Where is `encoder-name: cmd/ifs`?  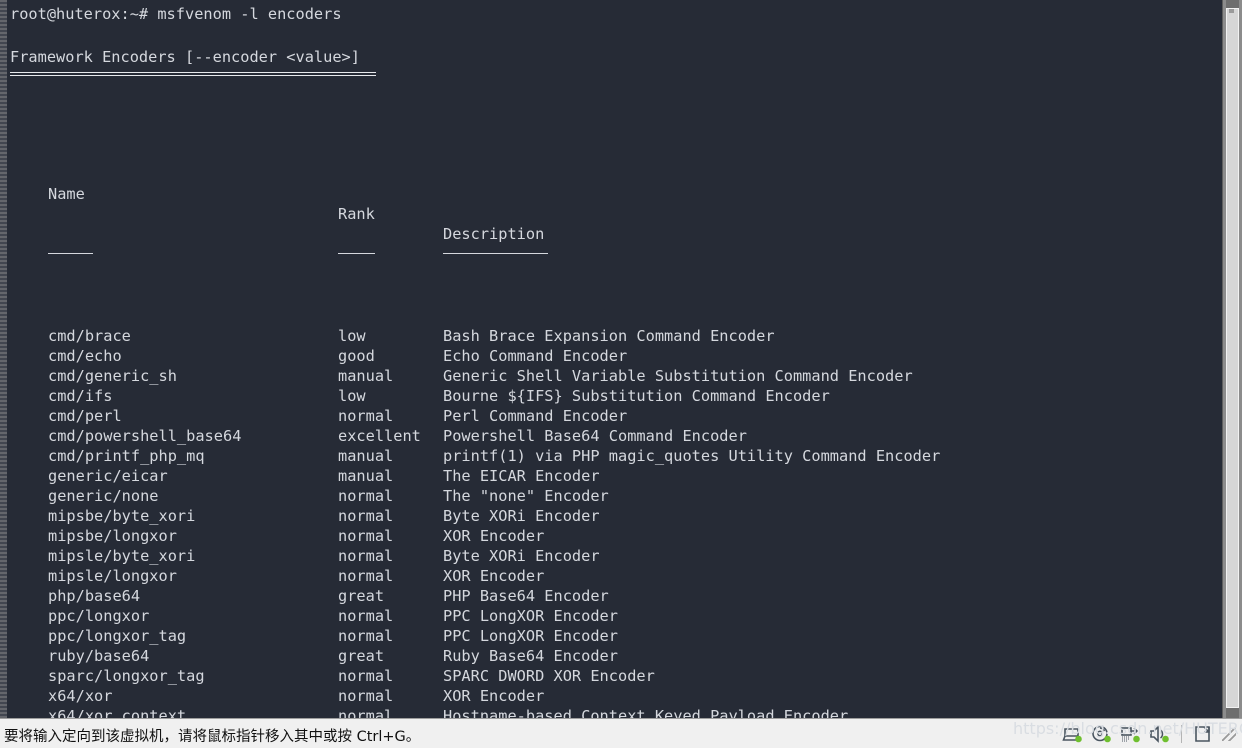 encoder-name: cmd/ifs is located at coordinates (80, 396).